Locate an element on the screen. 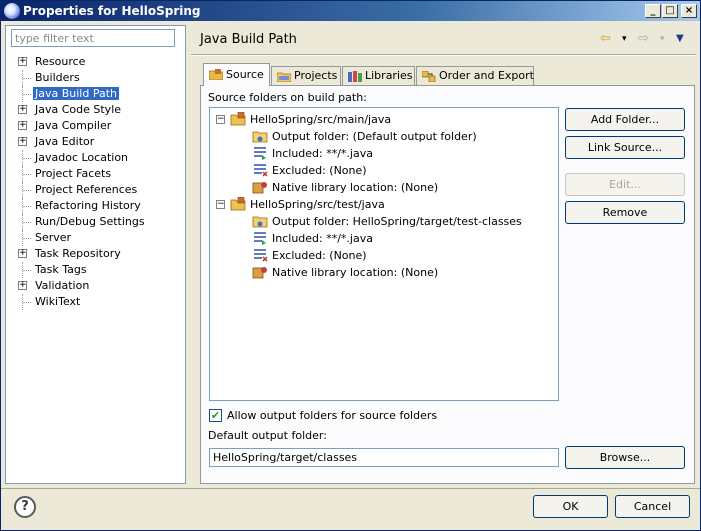  help-icon: ? is located at coordinates (25, 507).